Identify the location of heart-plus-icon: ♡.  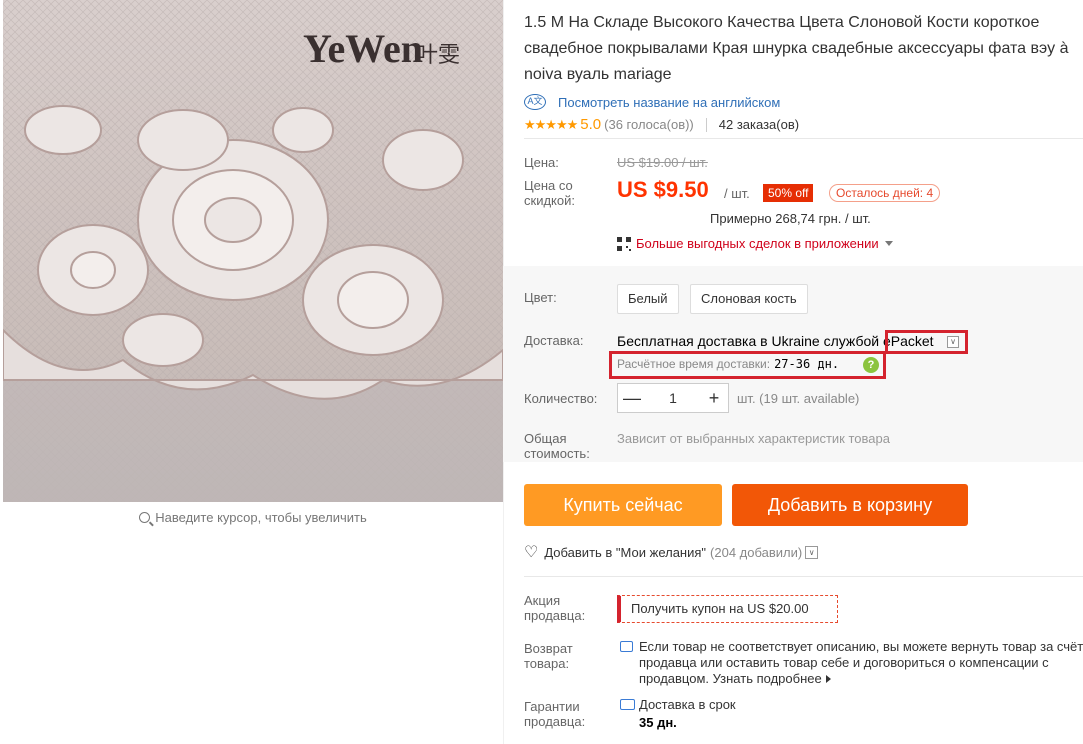
(531, 552).